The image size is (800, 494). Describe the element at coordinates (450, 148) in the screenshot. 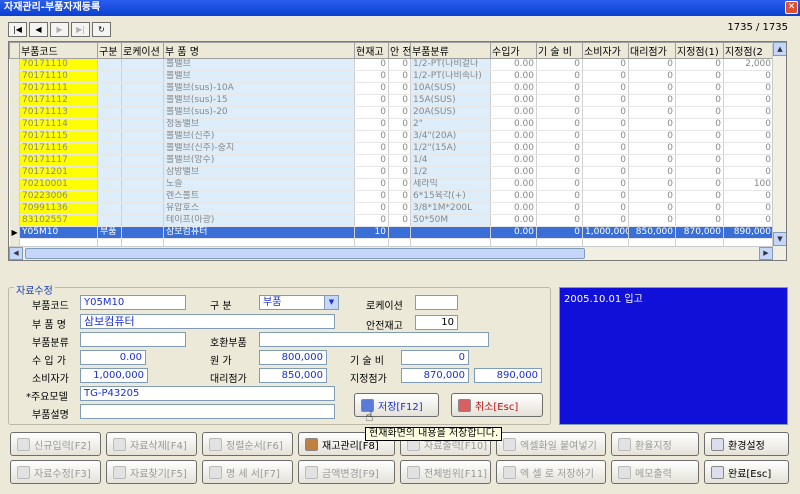

I see `table-cell: 1/2"(15A)` at that location.